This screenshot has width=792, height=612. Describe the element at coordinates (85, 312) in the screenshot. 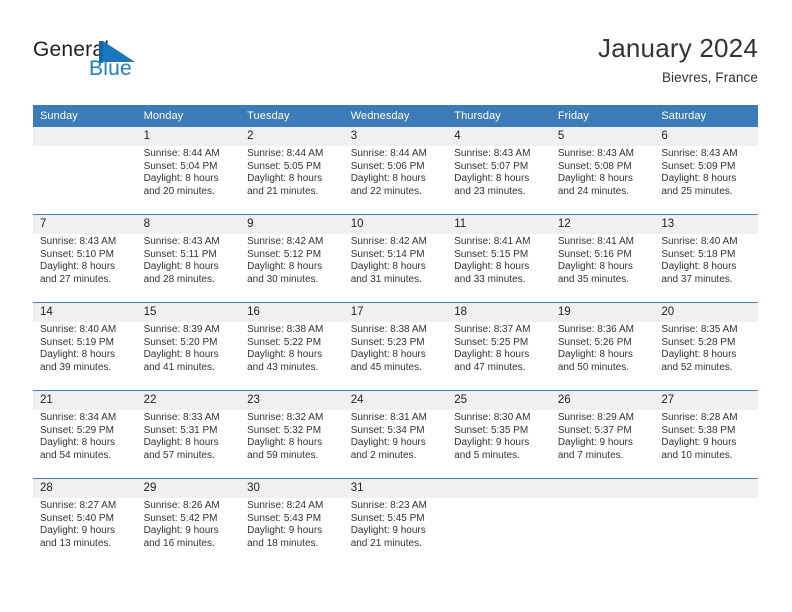

I see `day-number-14: 14` at that location.